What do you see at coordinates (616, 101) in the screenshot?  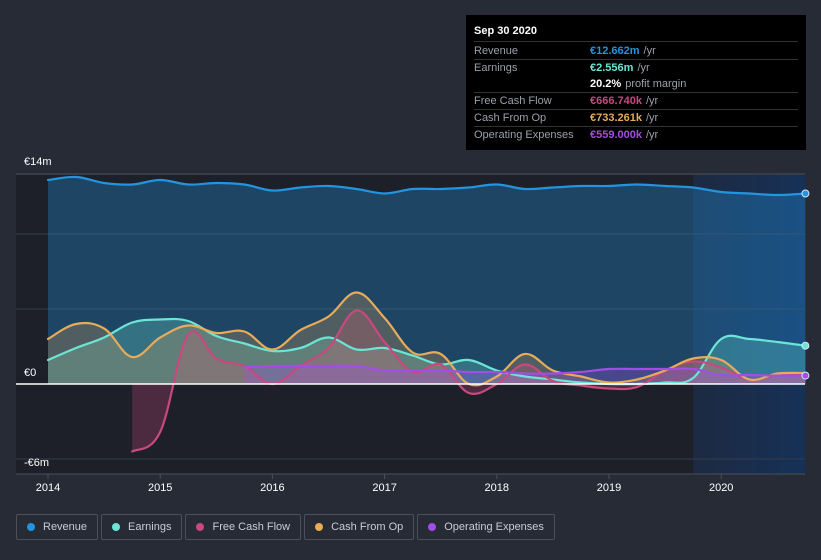 I see `tooltip-value: €666.740k` at bounding box center [616, 101].